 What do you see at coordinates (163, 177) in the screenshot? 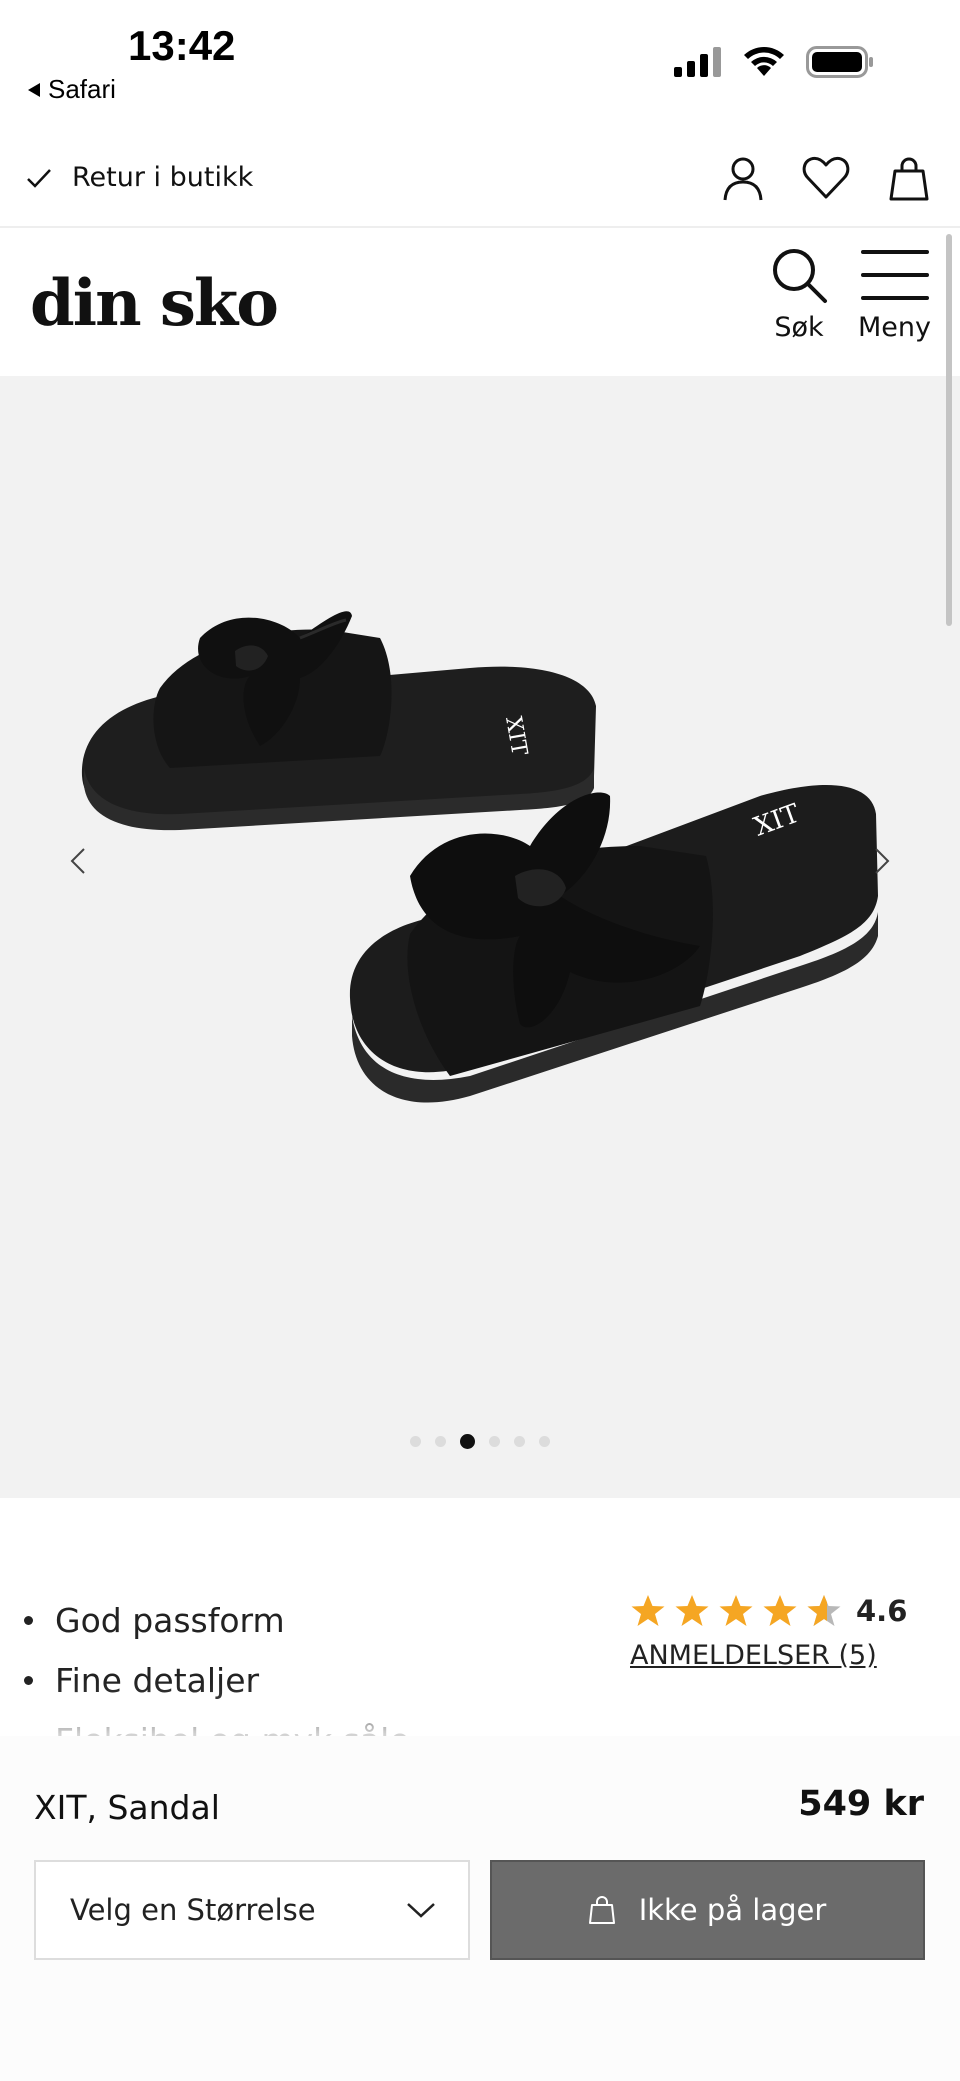
I see `retur-label: Retur i butikk` at bounding box center [163, 177].